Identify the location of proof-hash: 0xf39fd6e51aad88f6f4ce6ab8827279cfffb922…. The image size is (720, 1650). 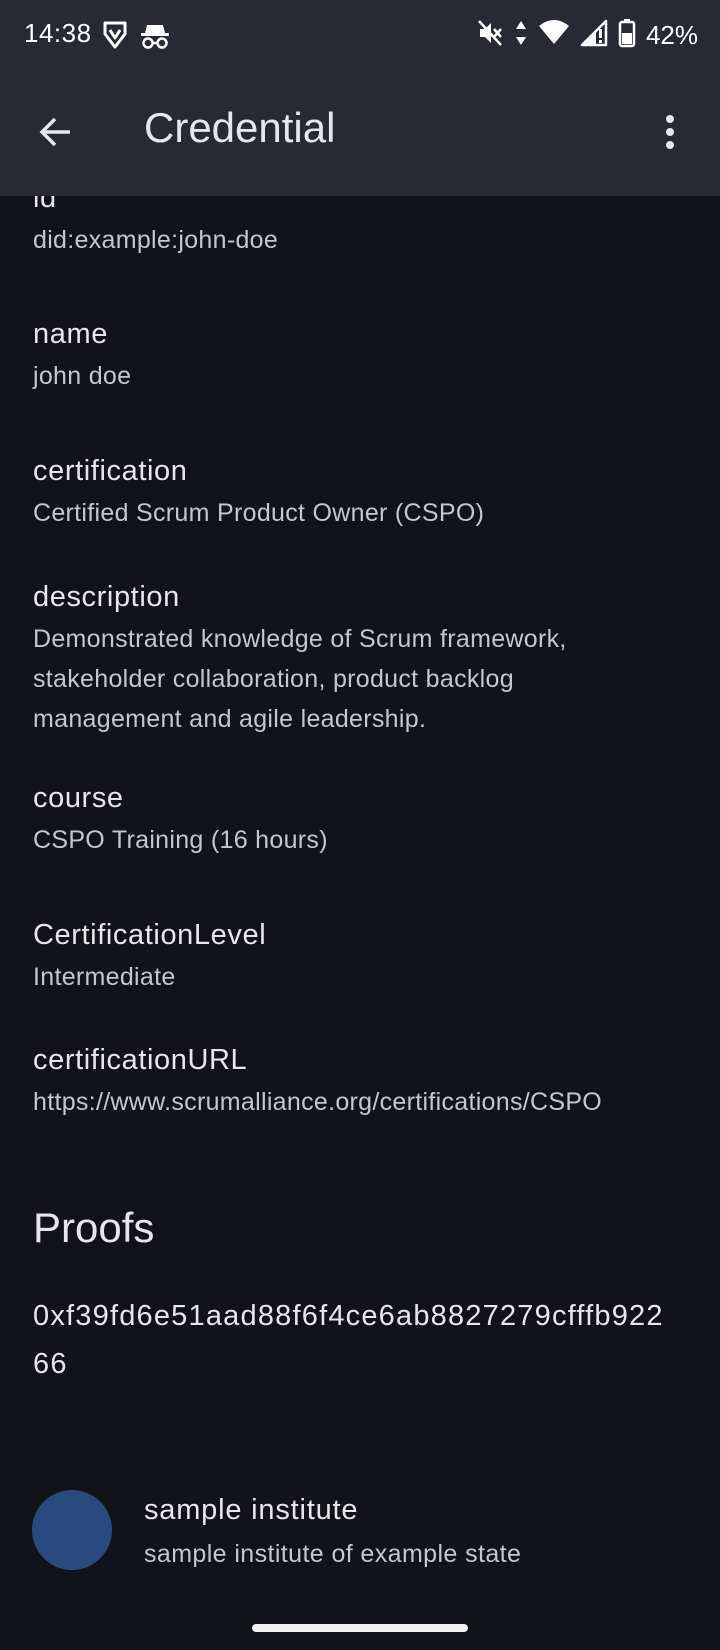
(348, 1340).